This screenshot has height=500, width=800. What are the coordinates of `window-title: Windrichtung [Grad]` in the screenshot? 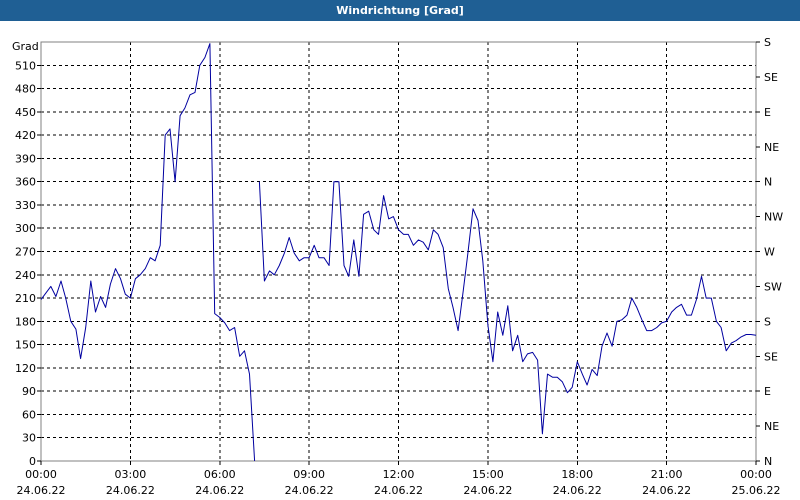 It's located at (400, 10).